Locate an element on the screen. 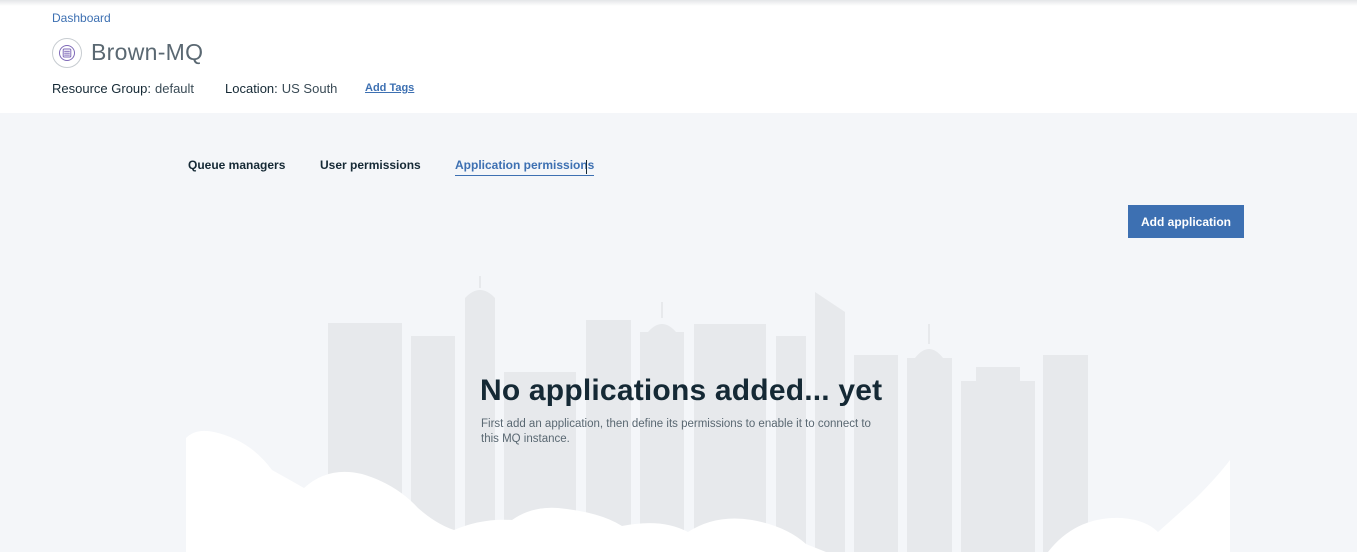  location-value: US South is located at coordinates (309, 88).